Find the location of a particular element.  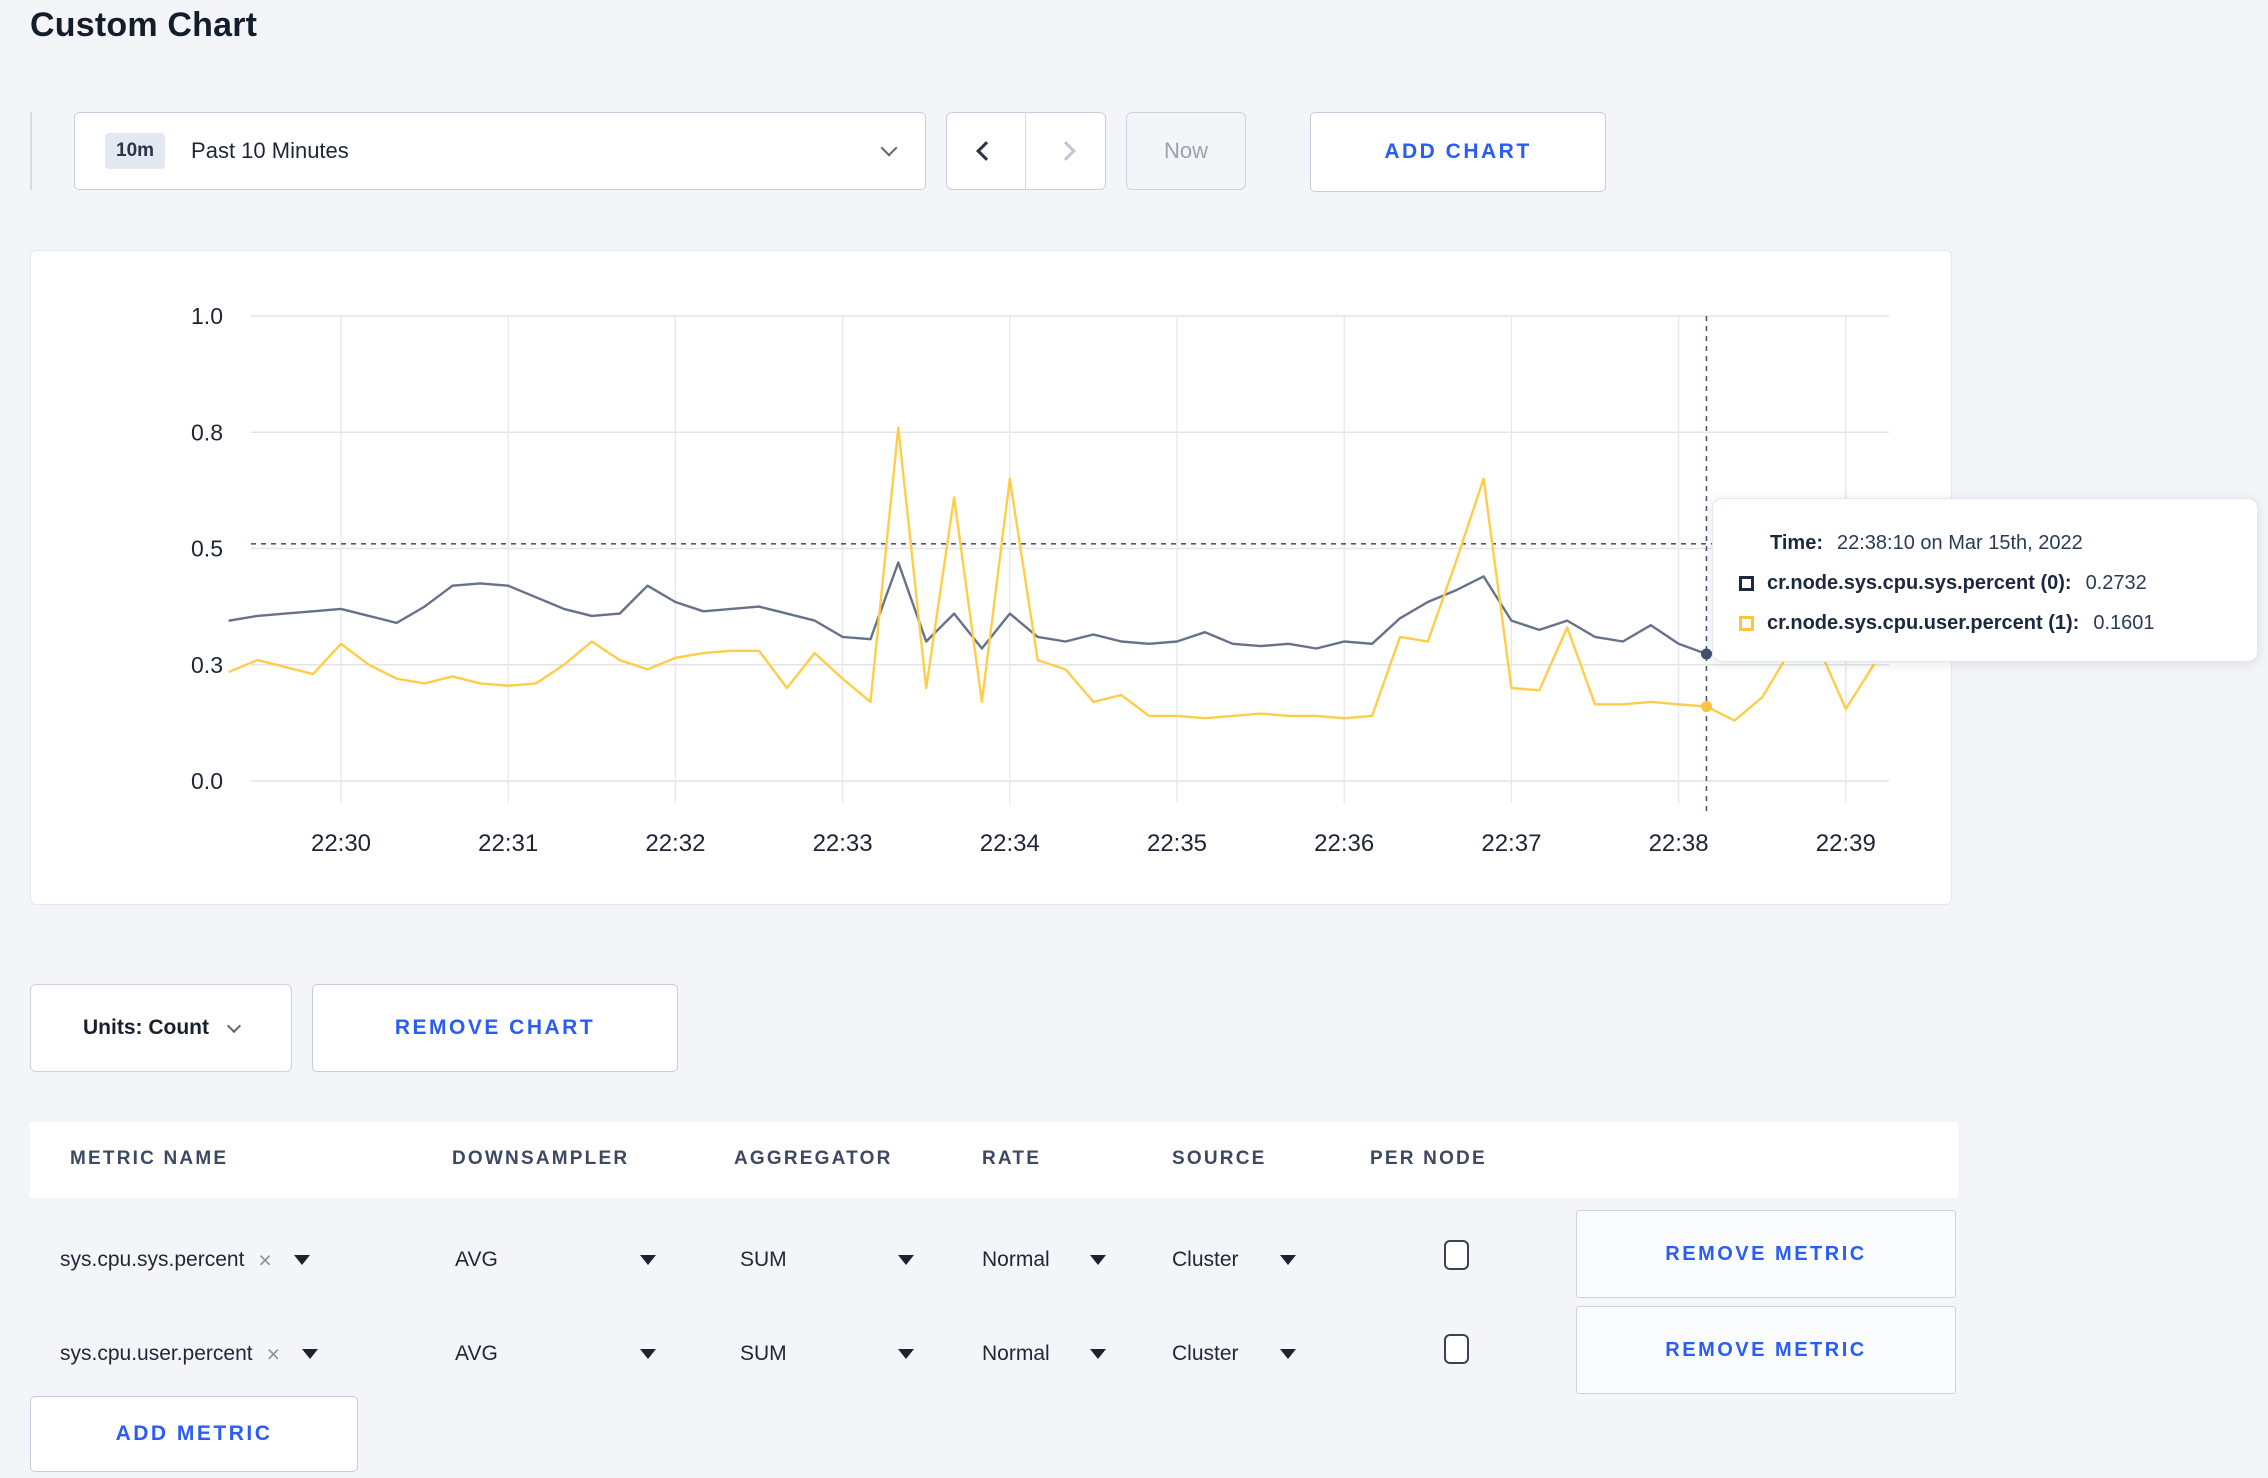

column-header-metric-name: METRIC NAME is located at coordinates (149, 1158).